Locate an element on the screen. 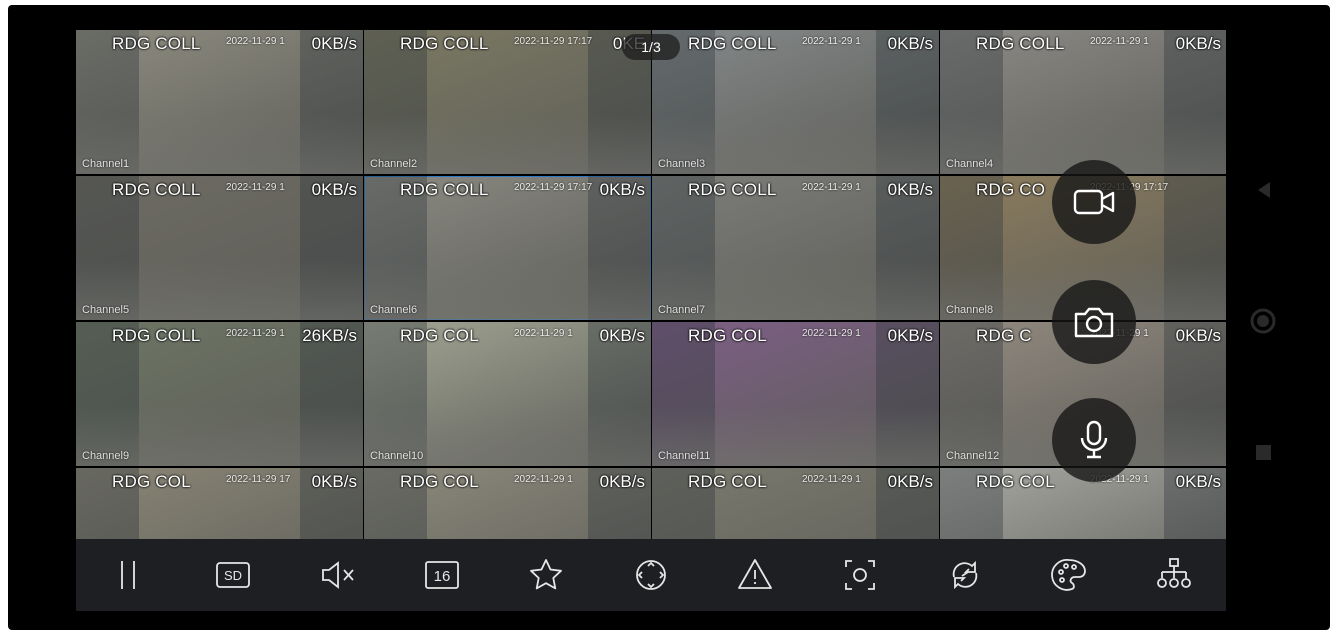  sync-rotate-button is located at coordinates (965, 575).